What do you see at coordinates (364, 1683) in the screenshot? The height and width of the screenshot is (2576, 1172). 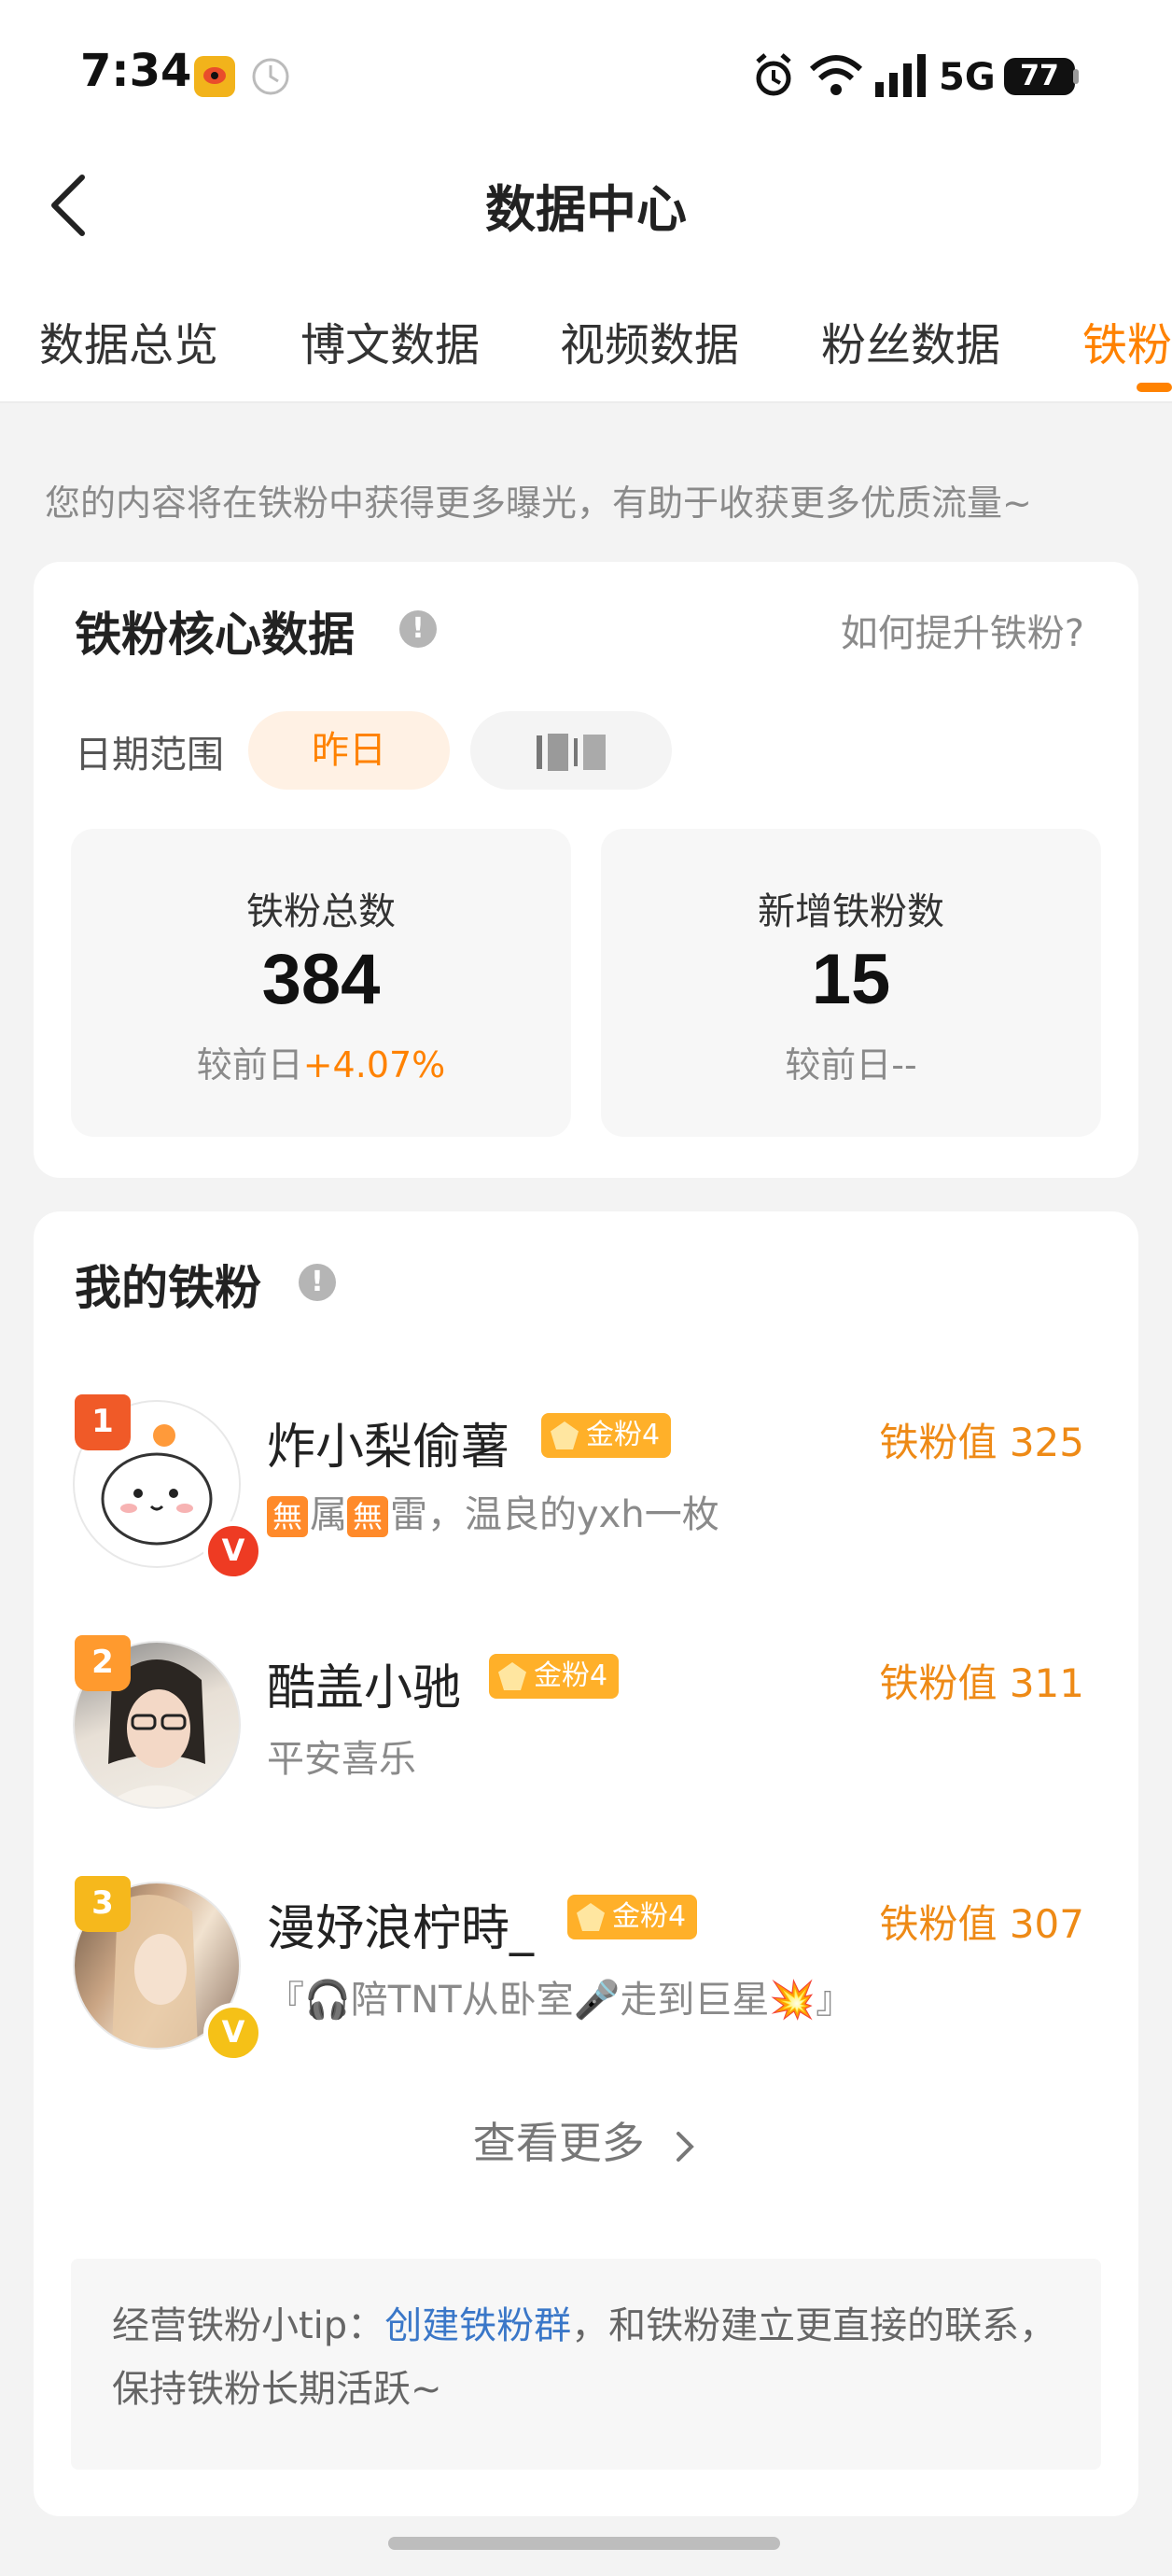 I see `fan-name: 酷盖小驰` at bounding box center [364, 1683].